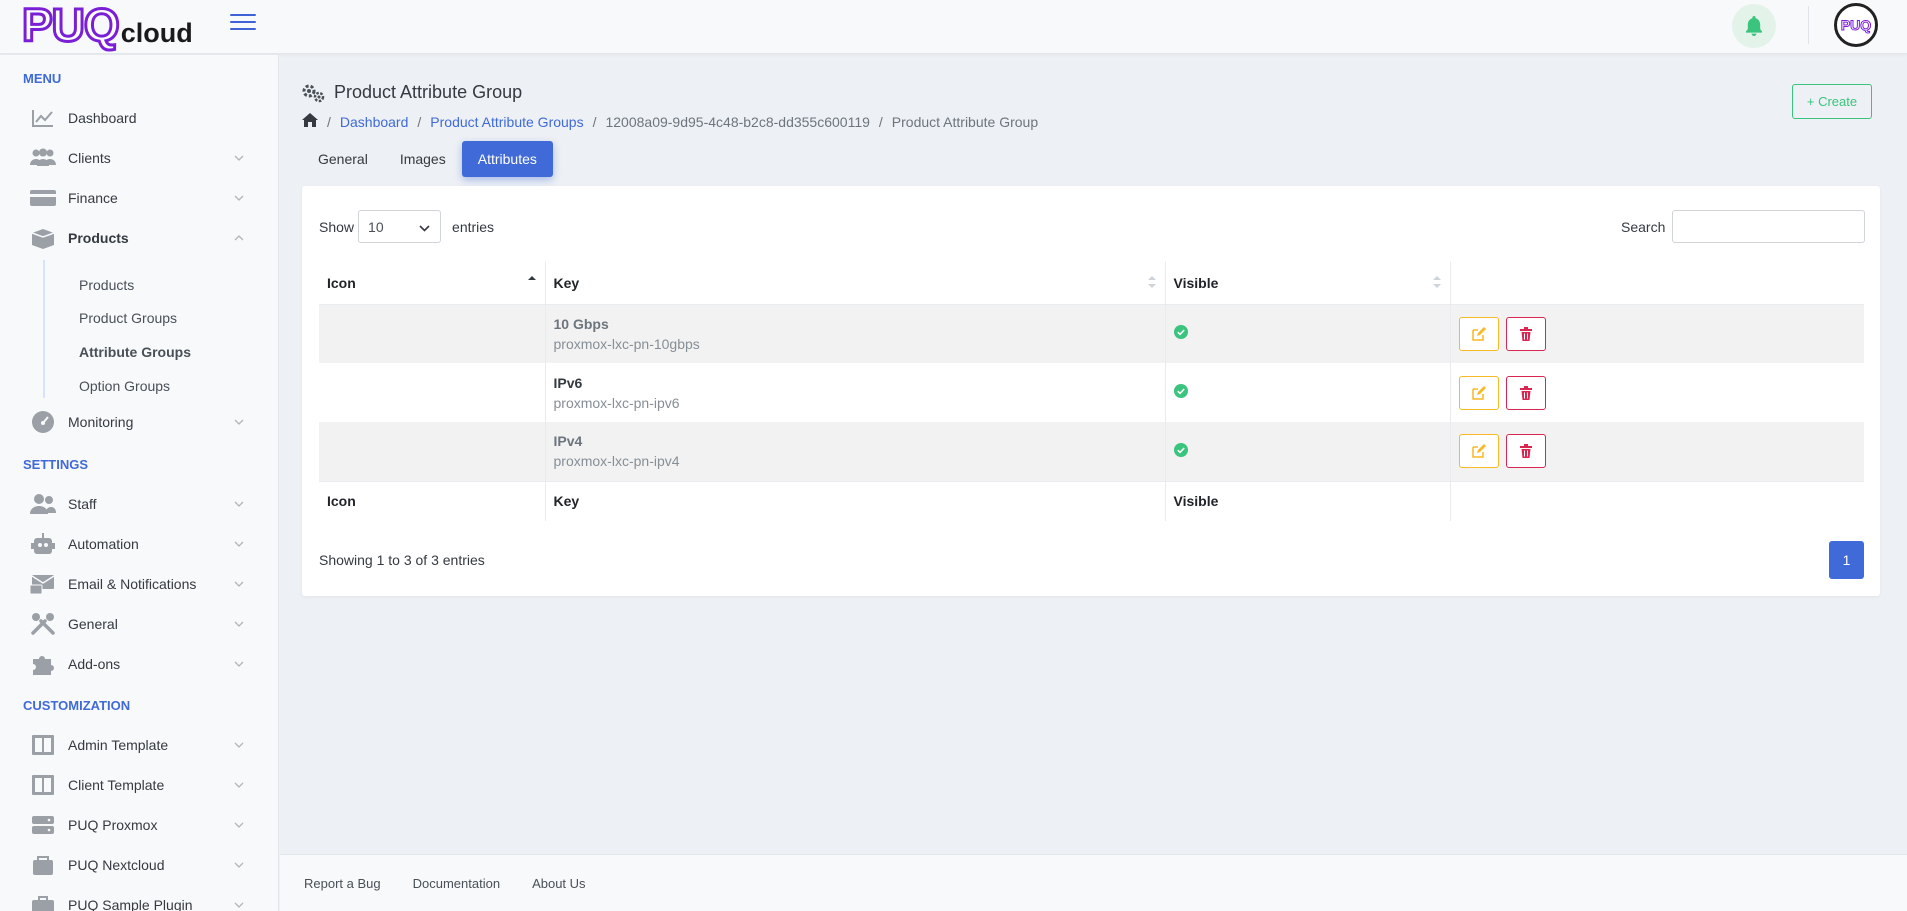 The height and width of the screenshot is (911, 1907). What do you see at coordinates (1846, 560) in the screenshot?
I see `pagination-page-1: 1` at bounding box center [1846, 560].